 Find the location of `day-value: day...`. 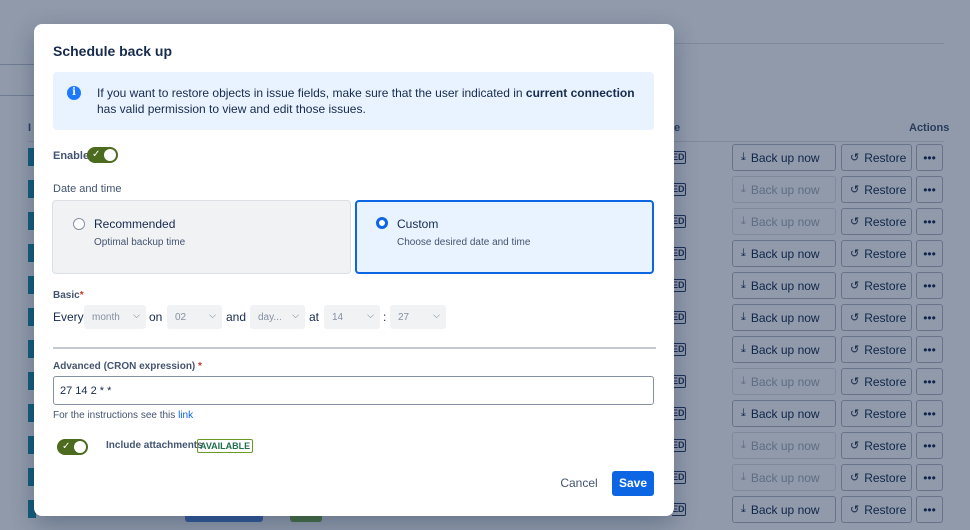

day-value: day... is located at coordinates (270, 317).